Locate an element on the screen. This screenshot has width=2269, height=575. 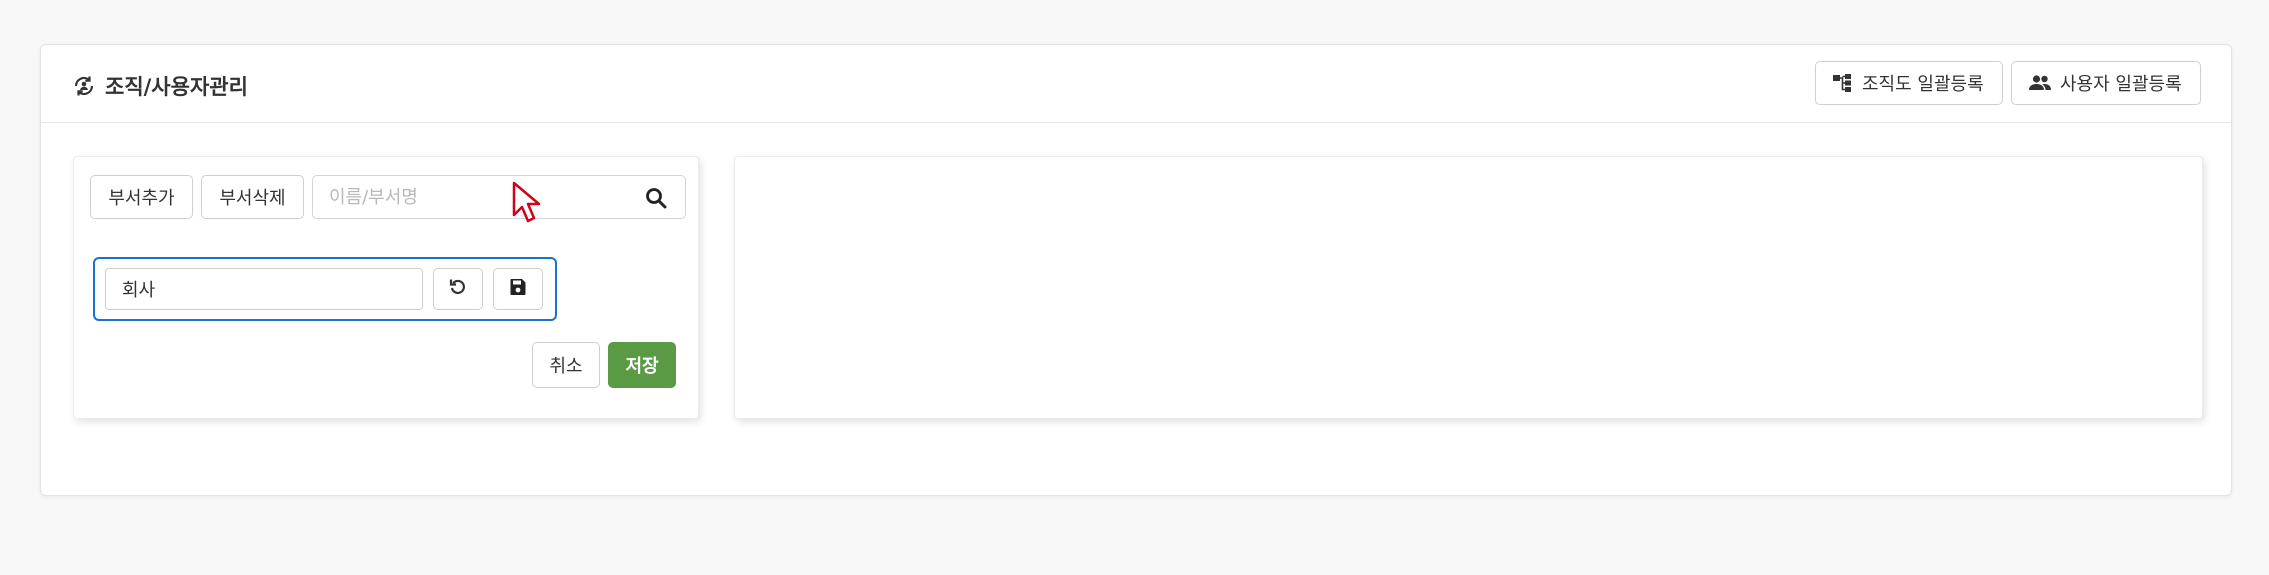
tree-node-editor is located at coordinates (325, 289).